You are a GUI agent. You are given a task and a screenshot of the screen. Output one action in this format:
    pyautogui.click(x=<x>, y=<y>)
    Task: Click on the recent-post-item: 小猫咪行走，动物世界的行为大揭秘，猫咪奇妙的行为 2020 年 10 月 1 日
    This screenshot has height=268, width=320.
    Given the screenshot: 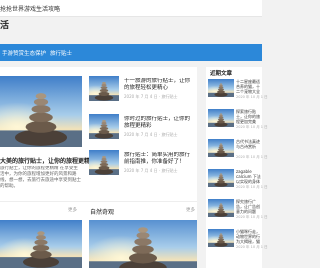 What is the action you would take?
    pyautogui.click(x=238, y=240)
    